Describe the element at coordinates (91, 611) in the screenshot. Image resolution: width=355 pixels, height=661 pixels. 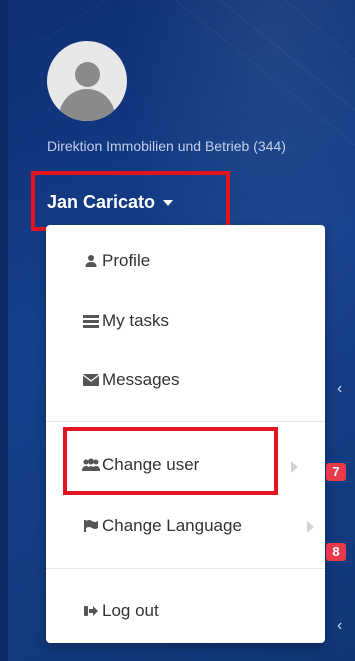
I see `logout-icon` at that location.